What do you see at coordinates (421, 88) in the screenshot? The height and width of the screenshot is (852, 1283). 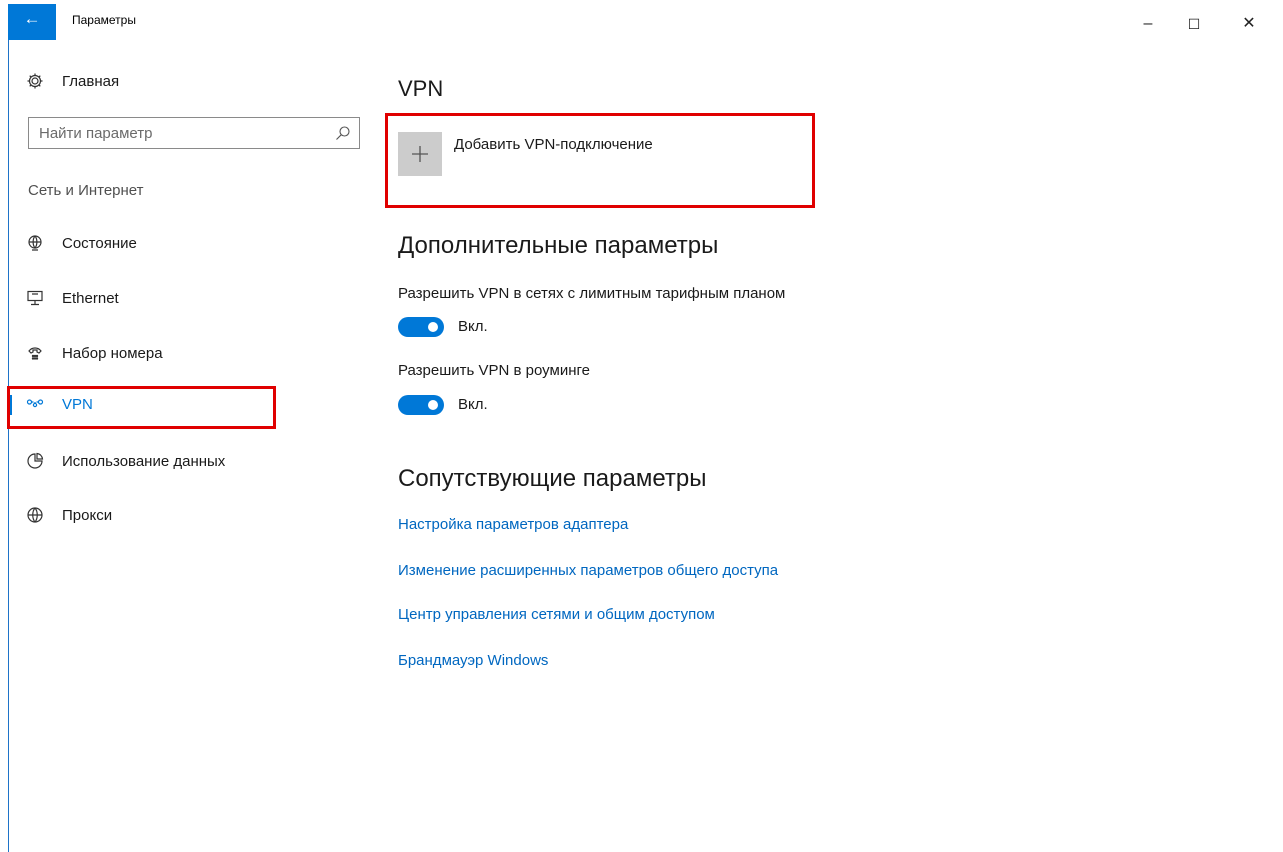 I see `page-title: VPN` at bounding box center [421, 88].